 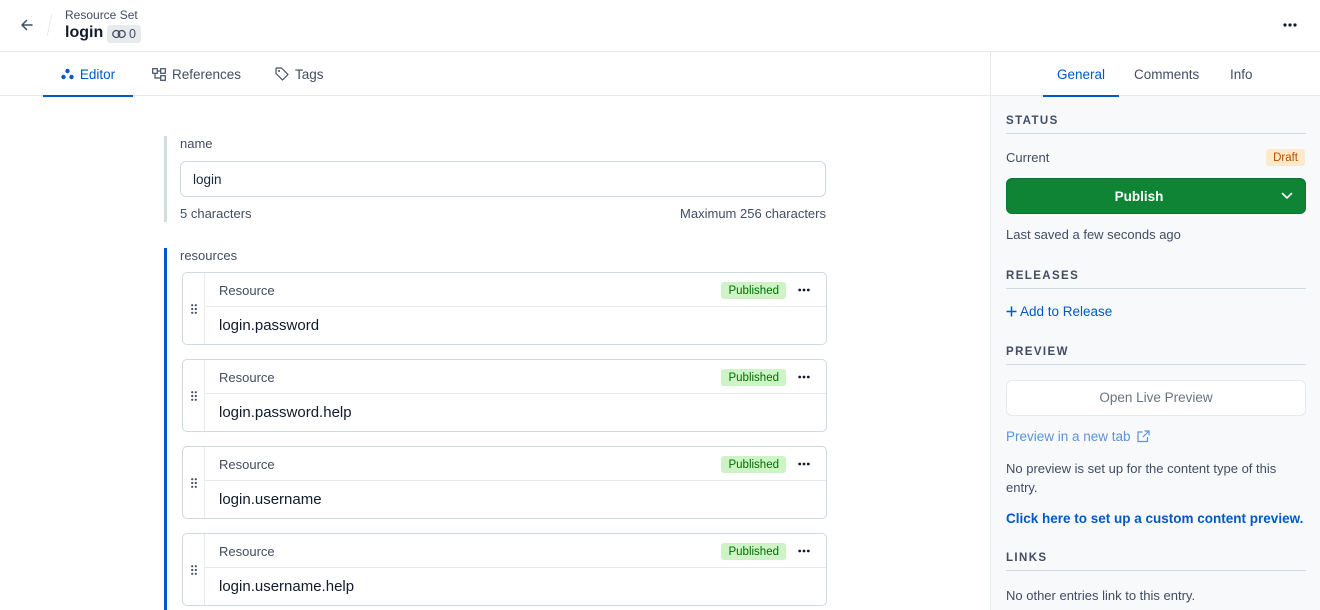 I want to click on tab-info: Info, so click(x=1241, y=74).